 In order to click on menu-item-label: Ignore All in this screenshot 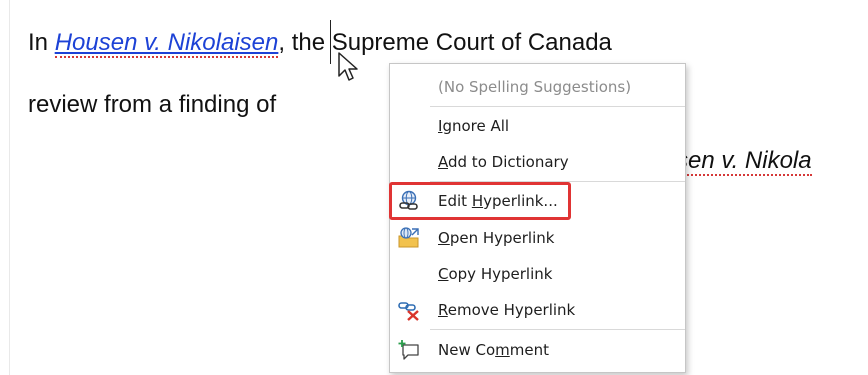, I will do `click(474, 126)`.